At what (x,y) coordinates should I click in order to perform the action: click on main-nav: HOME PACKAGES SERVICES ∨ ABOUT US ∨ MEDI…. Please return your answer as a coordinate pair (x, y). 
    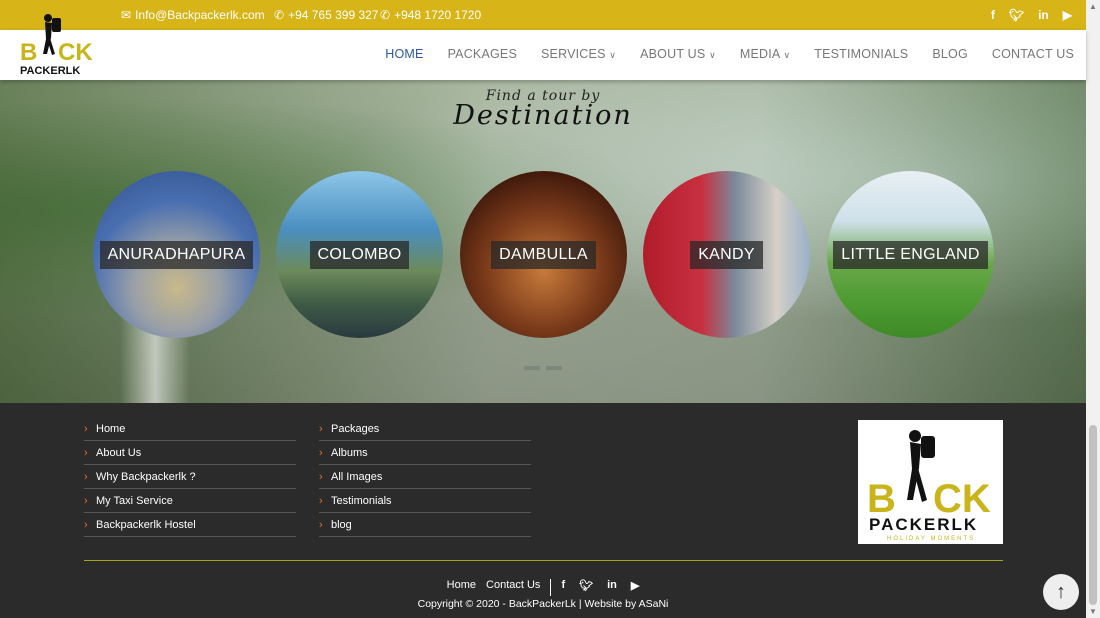
    Looking at the image, I should click on (729, 54).